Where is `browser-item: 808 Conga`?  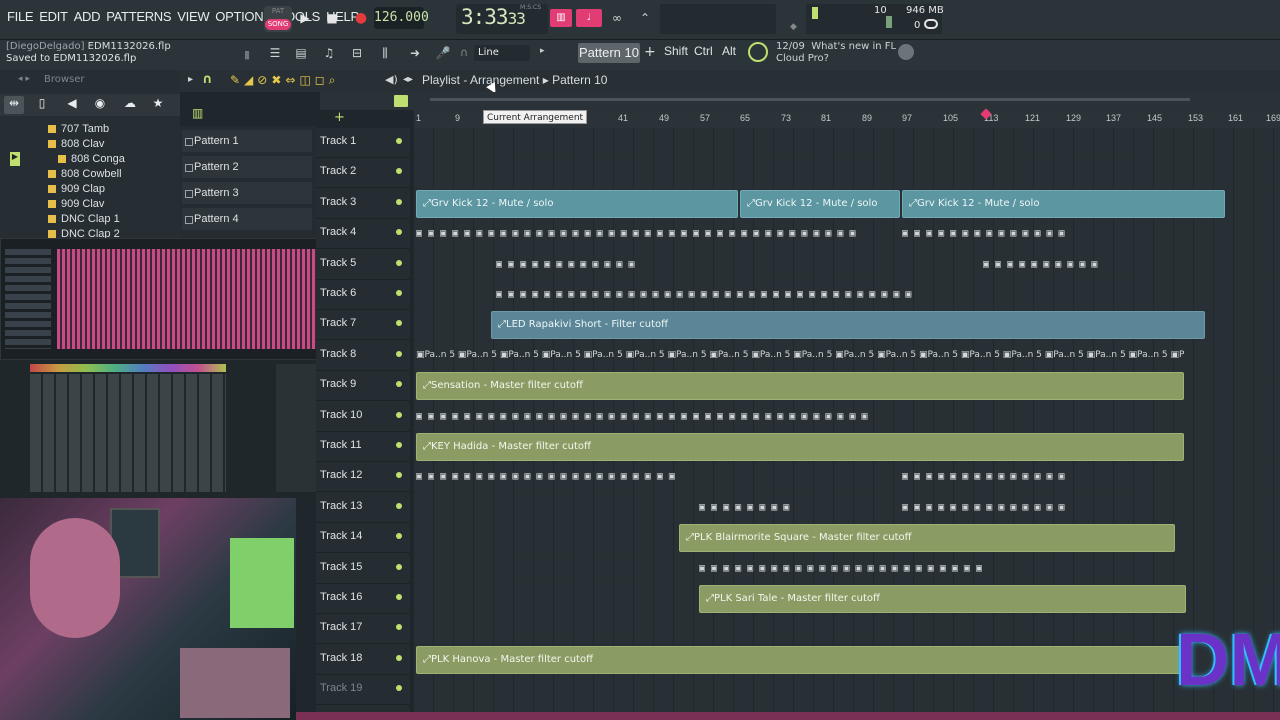 browser-item: 808 Conga is located at coordinates (91, 159).